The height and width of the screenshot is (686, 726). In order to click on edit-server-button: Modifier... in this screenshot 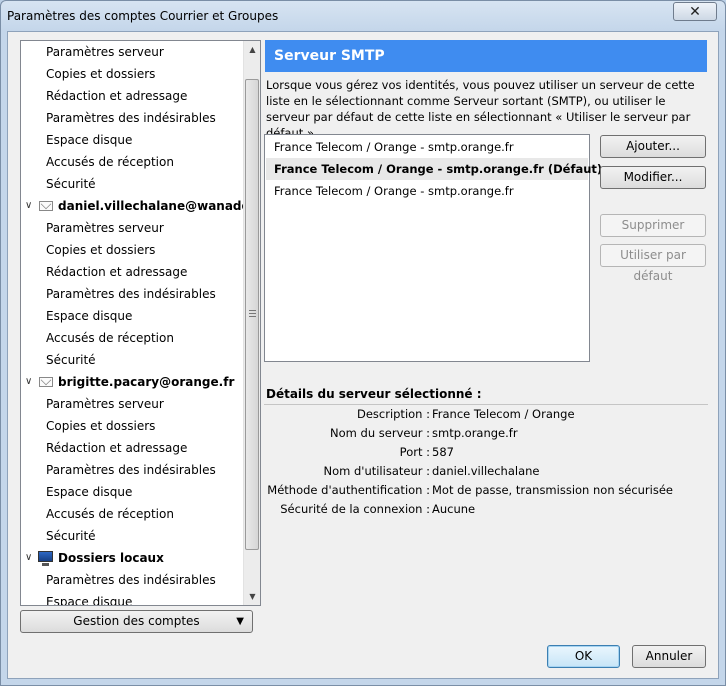, I will do `click(653, 177)`.